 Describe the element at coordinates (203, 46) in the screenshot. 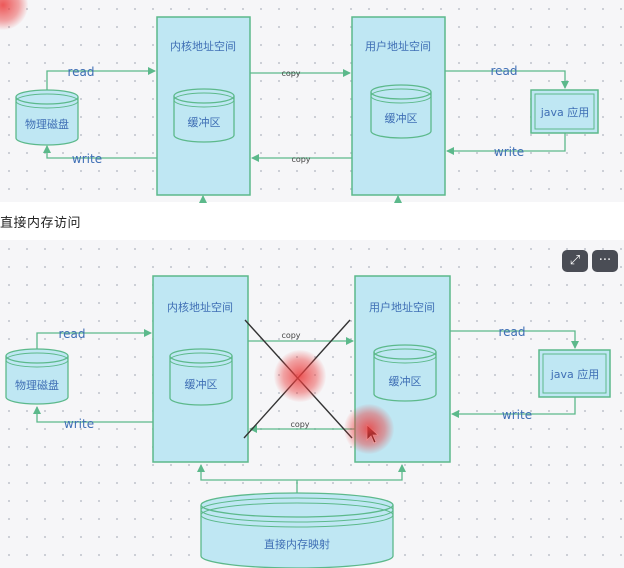

I see `top-kernel-space-title: 内核地址空间` at that location.